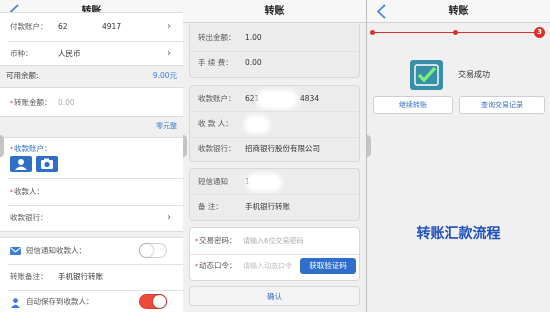  What do you see at coordinates (274, 296) in the screenshot?
I see `confirm-button: 确认` at bounding box center [274, 296].